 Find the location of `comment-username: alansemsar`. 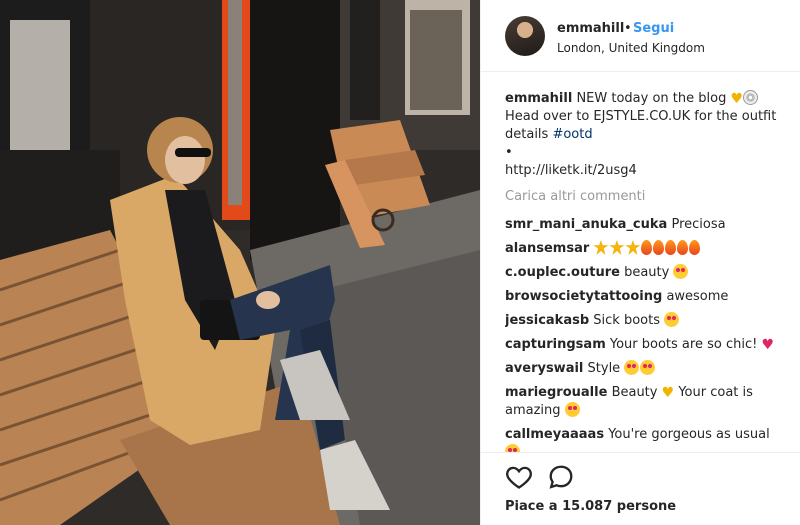

comment-username: alansemsar is located at coordinates (547, 248).